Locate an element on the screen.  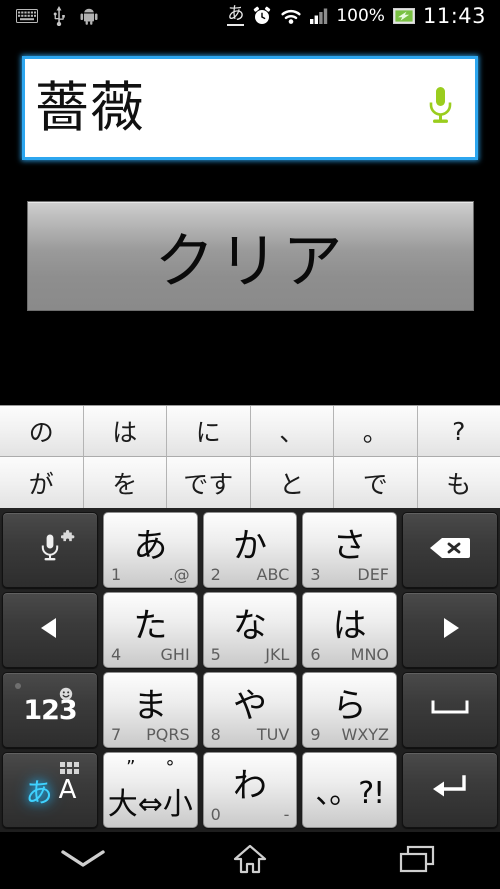
key-ka: か 2 ABC is located at coordinates (250, 550).